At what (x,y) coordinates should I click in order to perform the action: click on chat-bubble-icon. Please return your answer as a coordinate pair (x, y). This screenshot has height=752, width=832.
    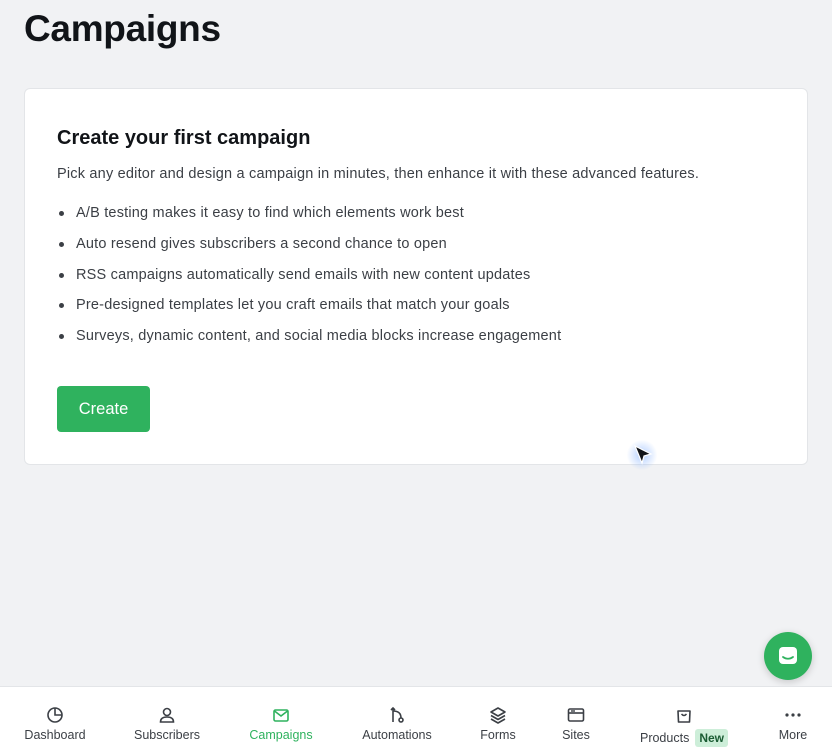
    Looking at the image, I should click on (788, 655).